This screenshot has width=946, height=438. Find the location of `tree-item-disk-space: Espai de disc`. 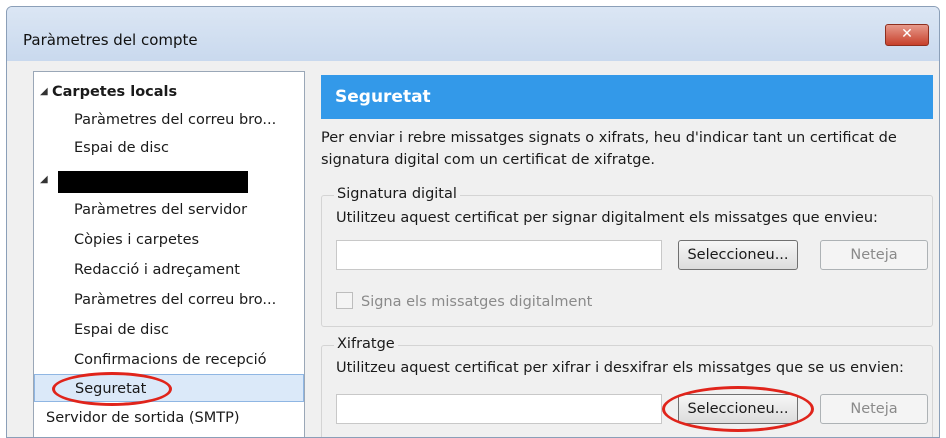

tree-item-disk-space: Espai de disc is located at coordinates (169, 330).